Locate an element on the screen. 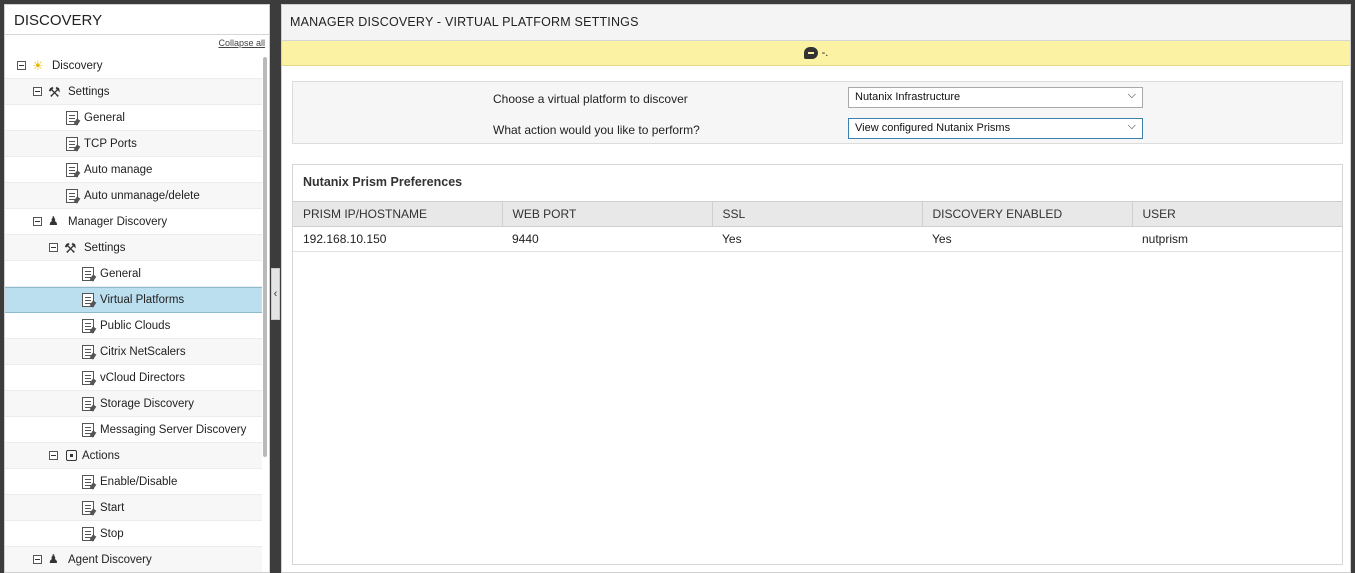  column-header-user: USER is located at coordinates (1237, 214).